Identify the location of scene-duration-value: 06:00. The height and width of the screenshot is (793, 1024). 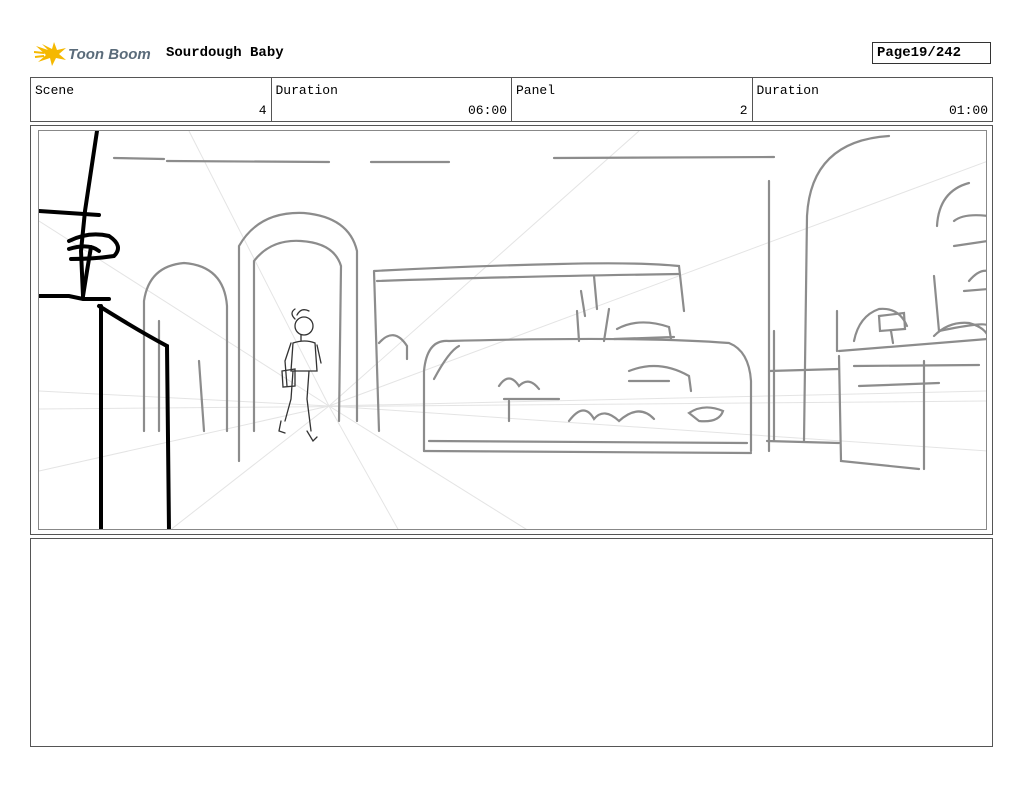
(487, 110).